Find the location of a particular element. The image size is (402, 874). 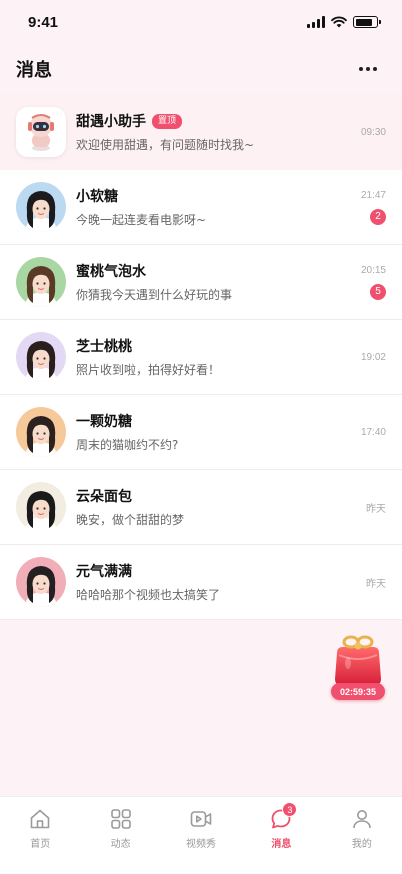

conversation-preview: 你猜我今天遇到什么好玩的事 is located at coordinates (154, 295).